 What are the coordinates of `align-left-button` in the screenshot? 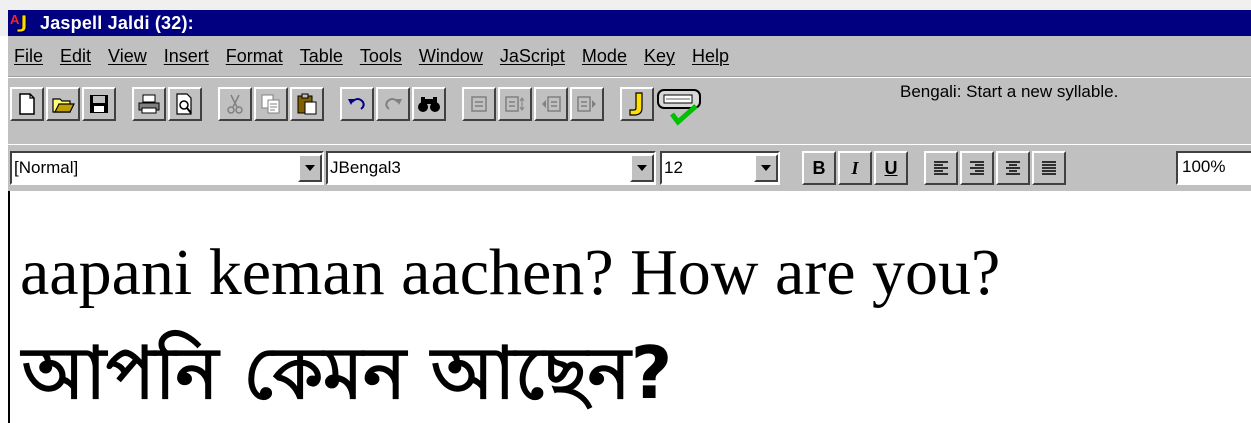 It's located at (941, 168).